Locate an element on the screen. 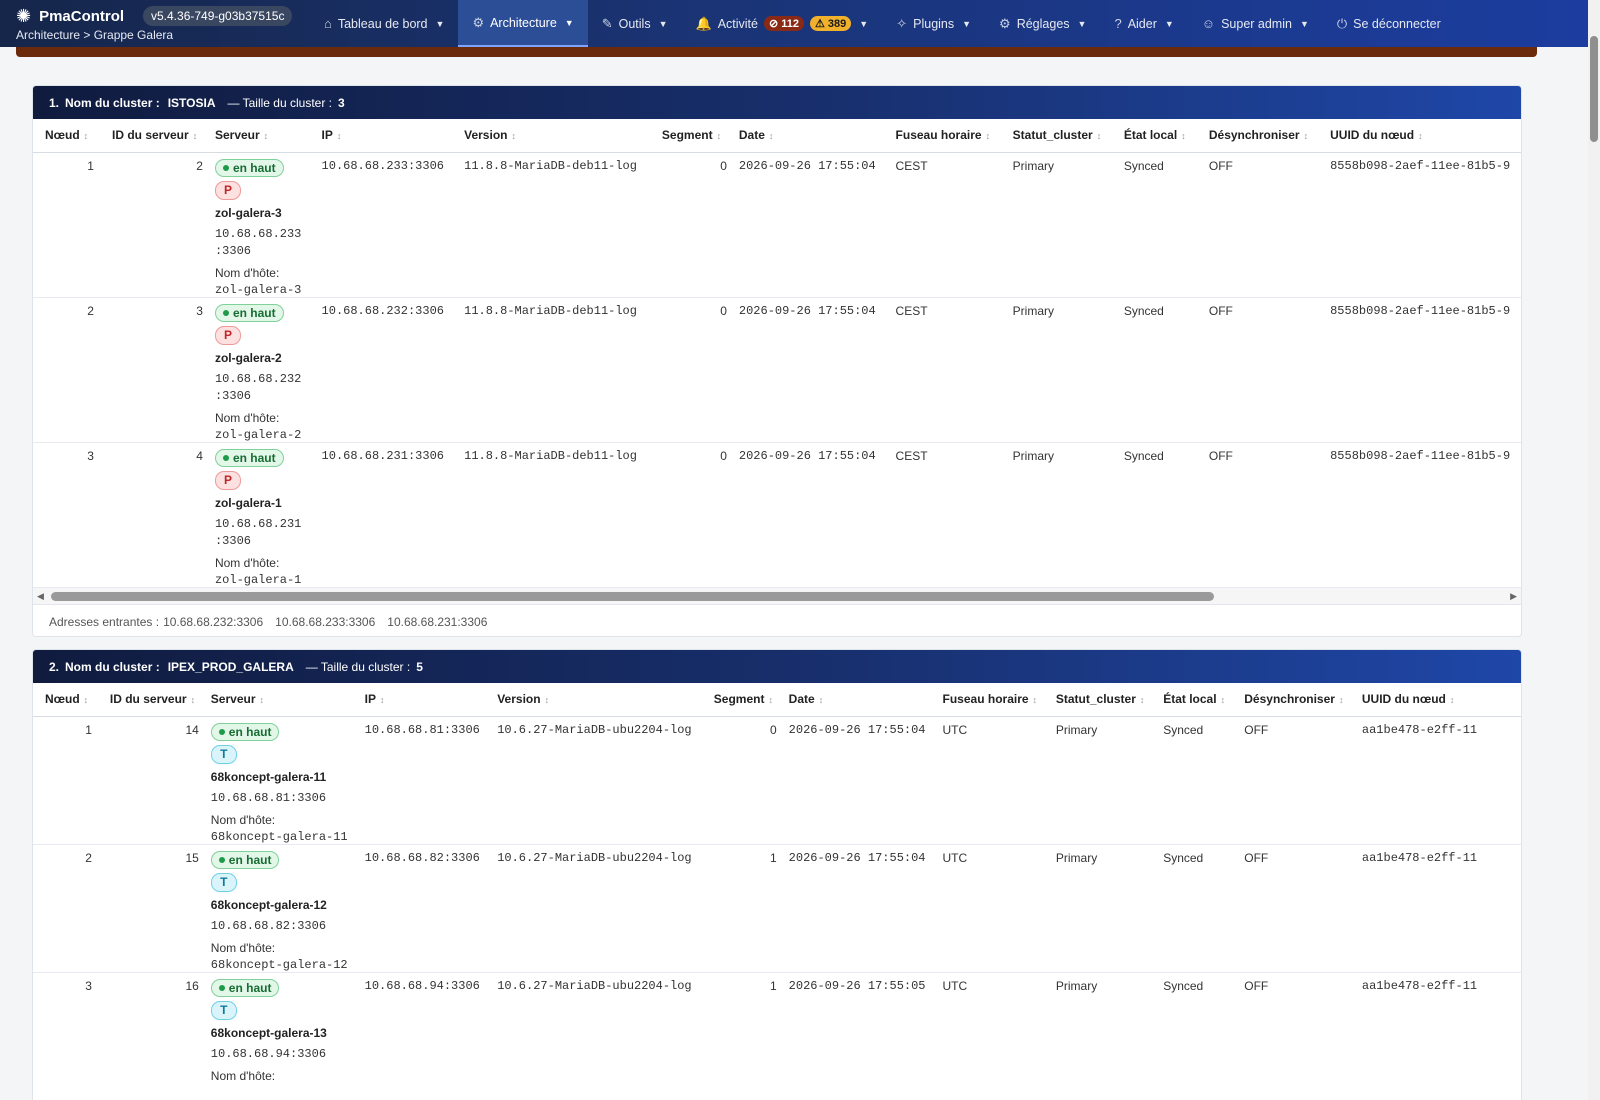  error-count-badge: ⊘ 112 is located at coordinates (784, 23).